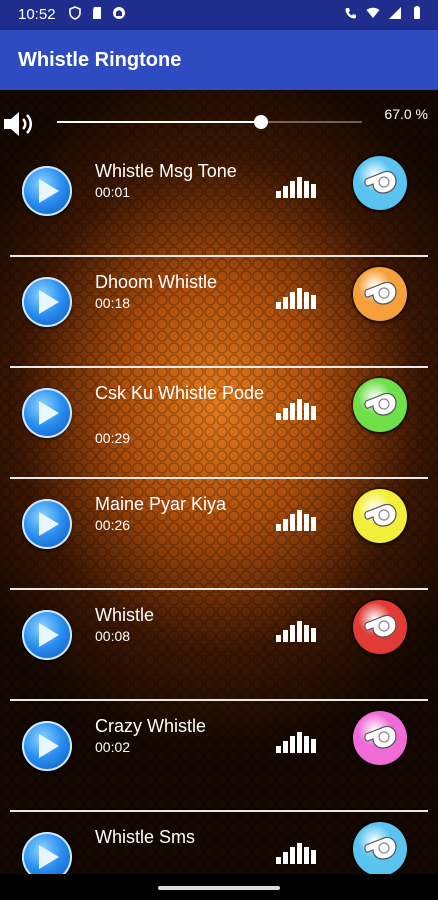  I want to click on call-wifi-icon, so click(350, 13).